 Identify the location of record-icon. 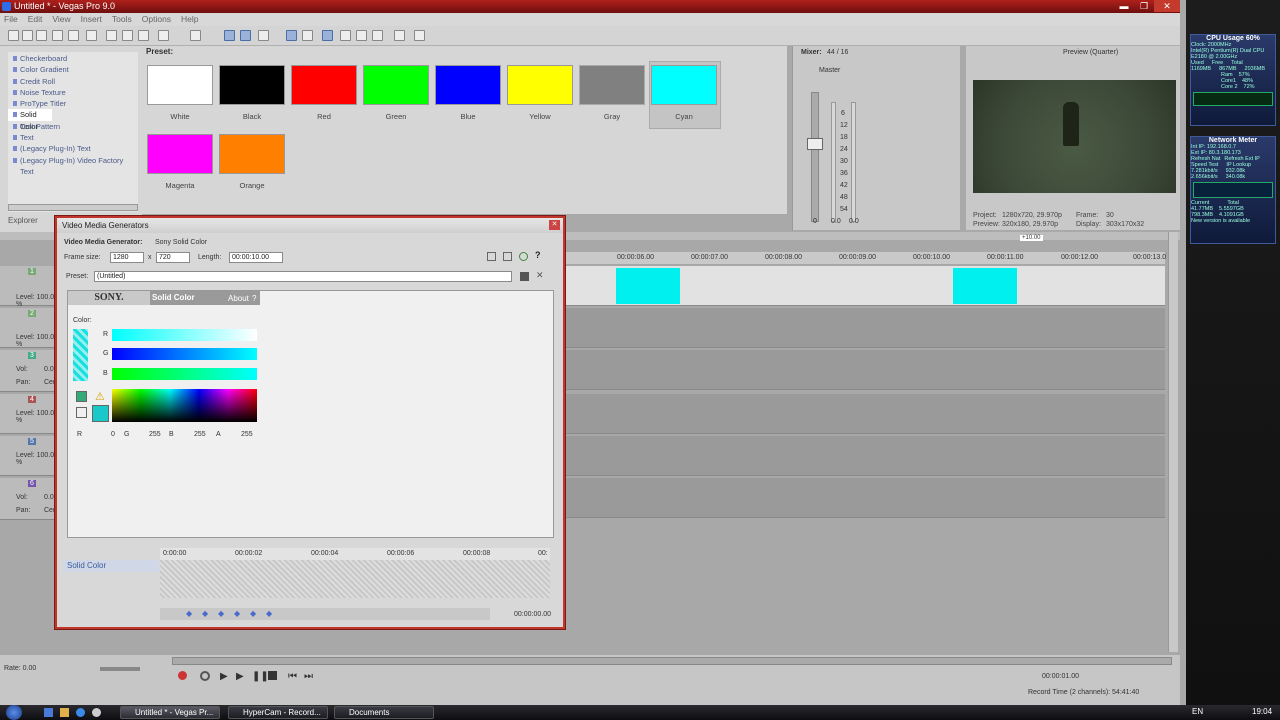
(182, 675).